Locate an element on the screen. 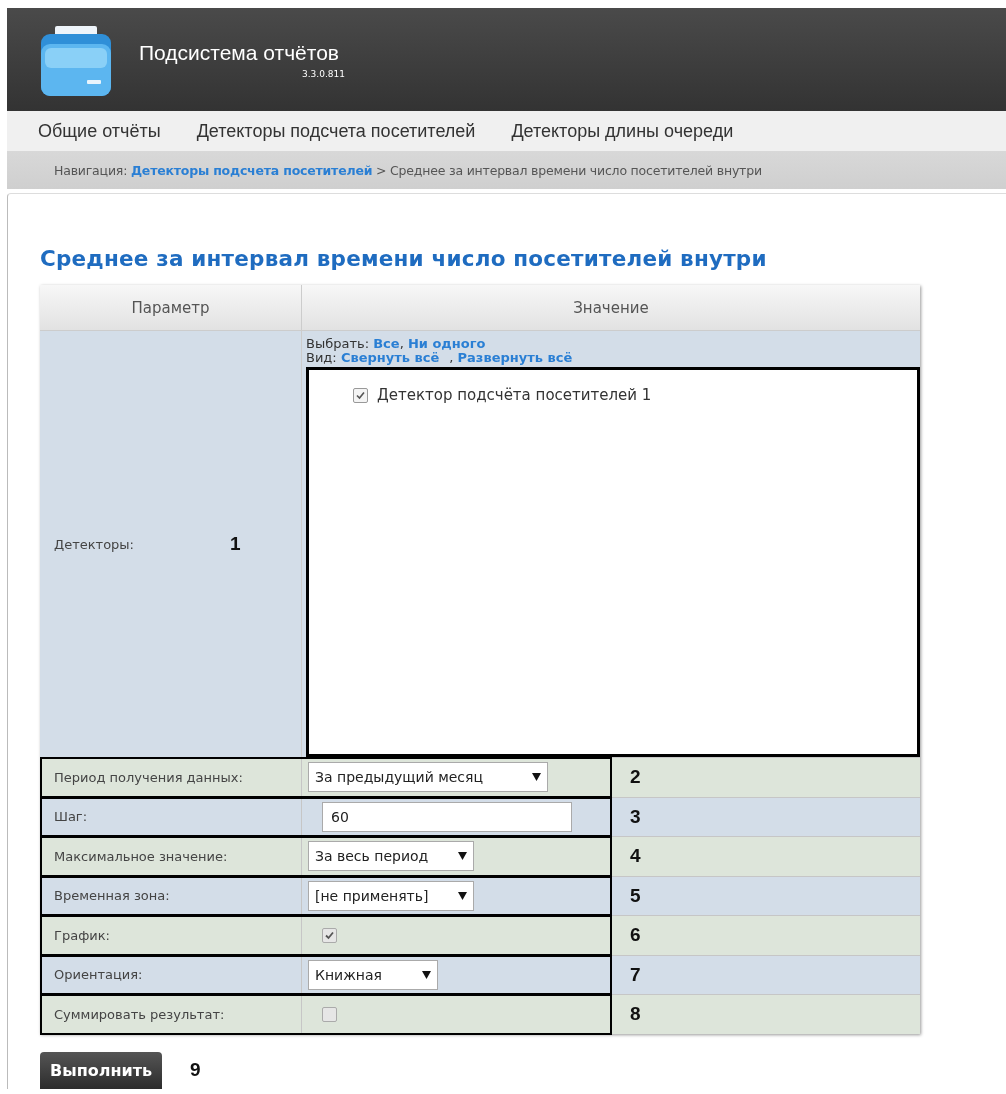  row-label: Суммировать результат: is located at coordinates (139, 1014).